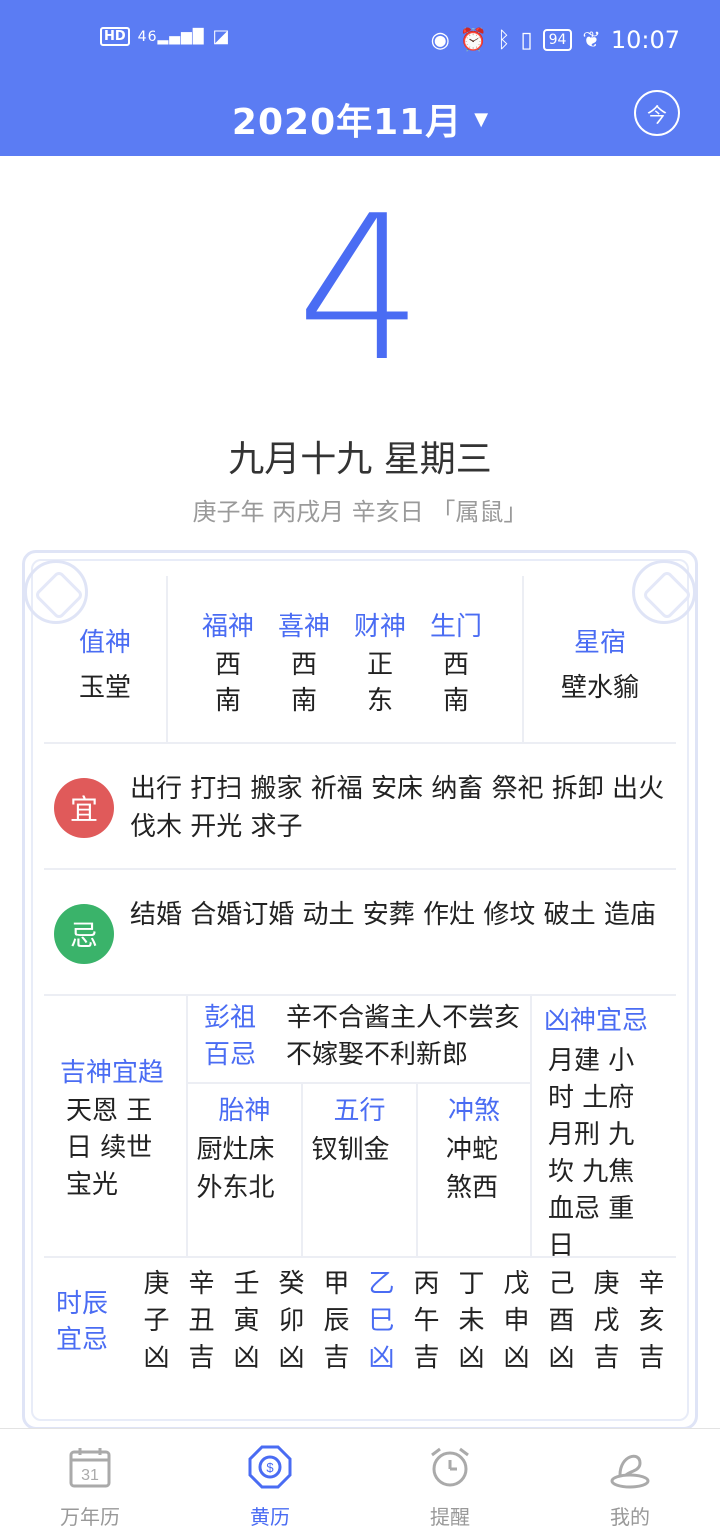 The width and height of the screenshot is (720, 1540). I want to click on wuxing-text: 钗钏金, so click(350, 1150).